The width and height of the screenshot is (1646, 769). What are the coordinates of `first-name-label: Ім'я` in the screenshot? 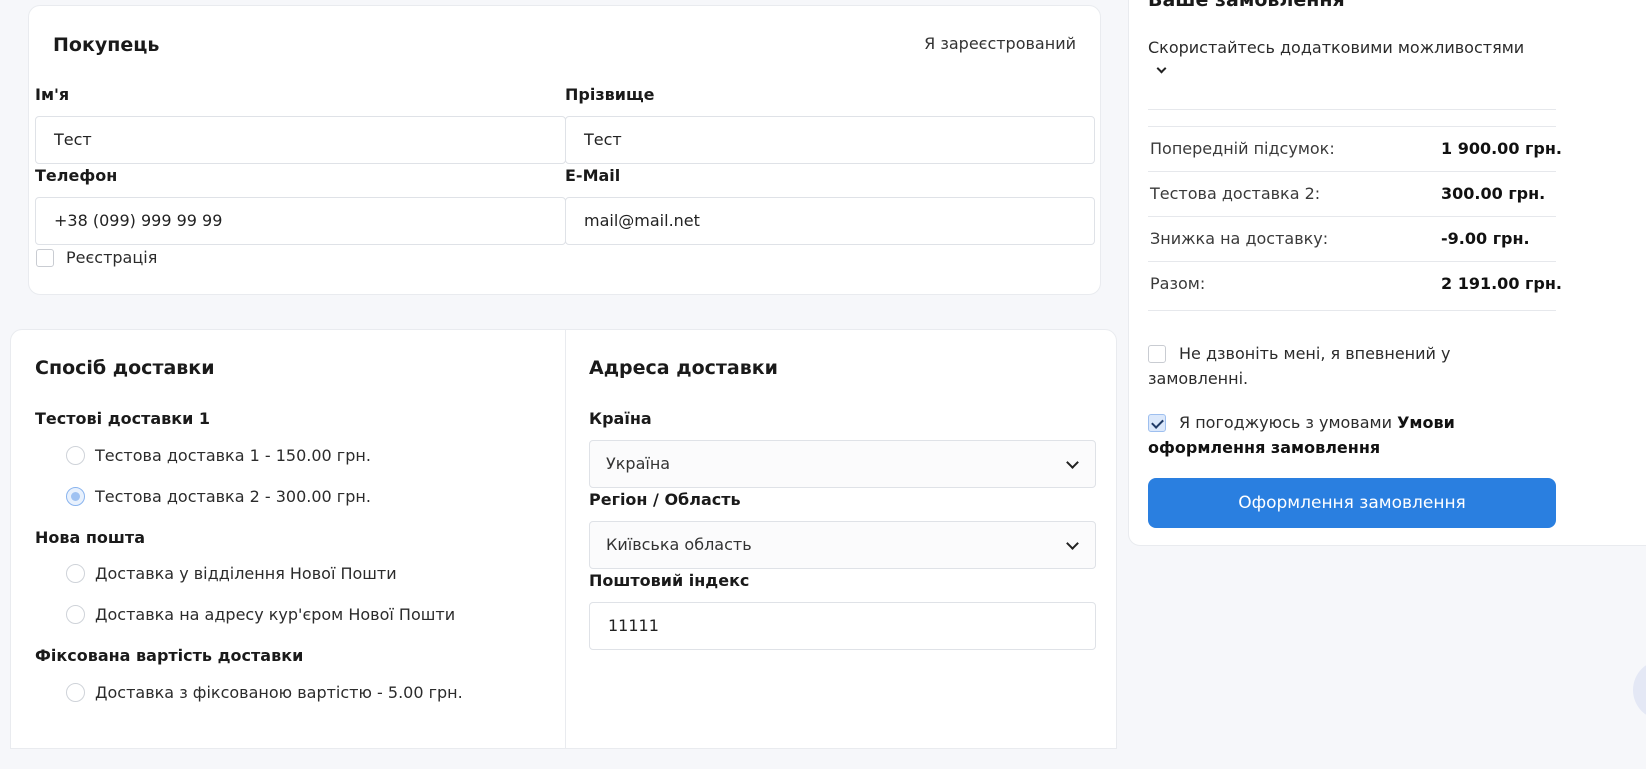 It's located at (52, 94).